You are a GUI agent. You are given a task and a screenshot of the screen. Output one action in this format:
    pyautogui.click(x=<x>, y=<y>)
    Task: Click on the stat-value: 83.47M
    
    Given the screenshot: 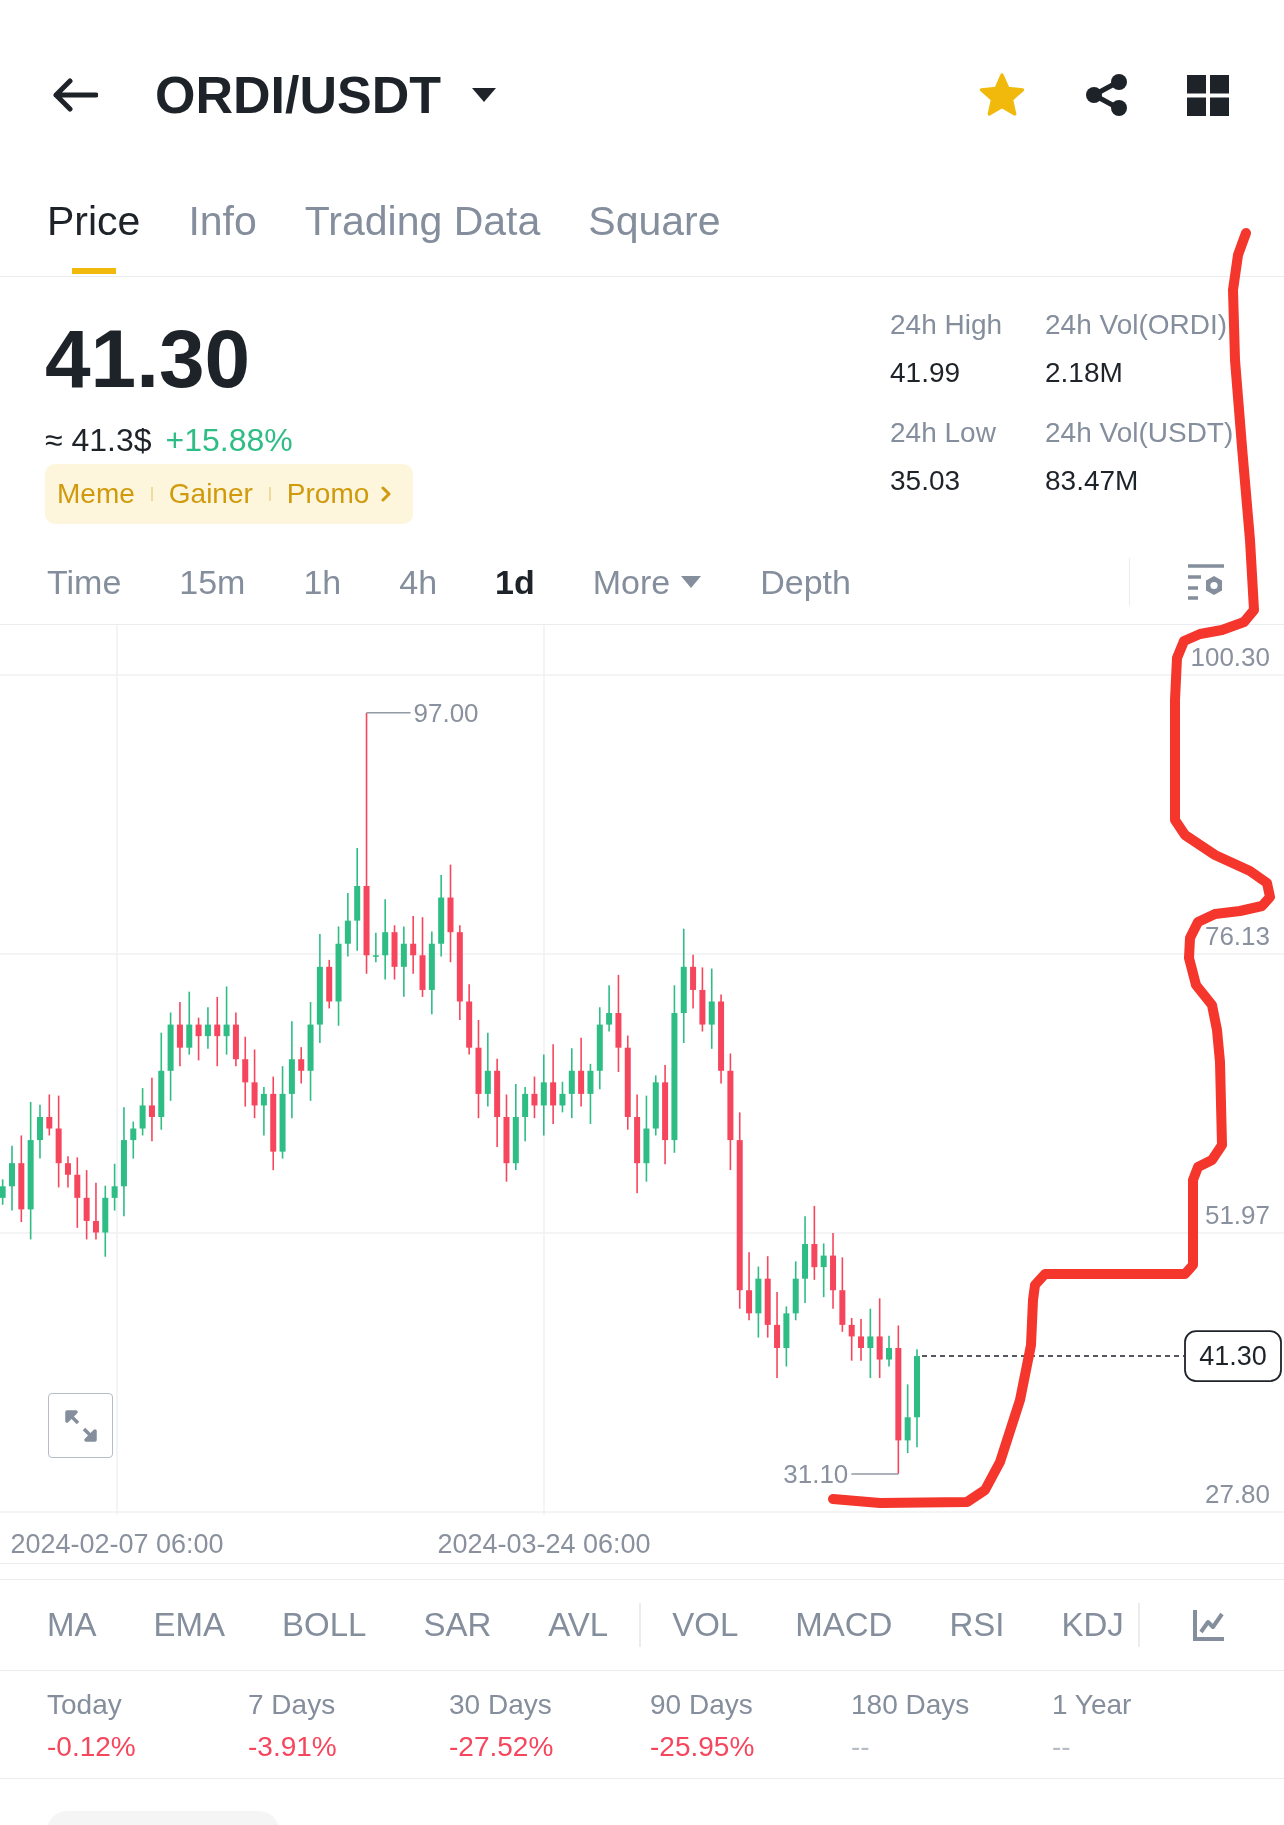 What is the action you would take?
    pyautogui.click(x=1092, y=481)
    